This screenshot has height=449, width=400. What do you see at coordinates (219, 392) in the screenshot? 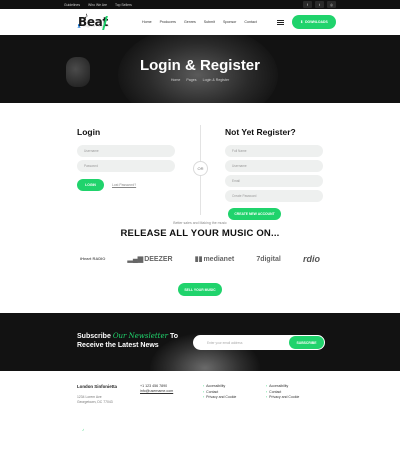
I see `footer-links-1: Accessibility Contact Privacy and Cookie` at bounding box center [219, 392].